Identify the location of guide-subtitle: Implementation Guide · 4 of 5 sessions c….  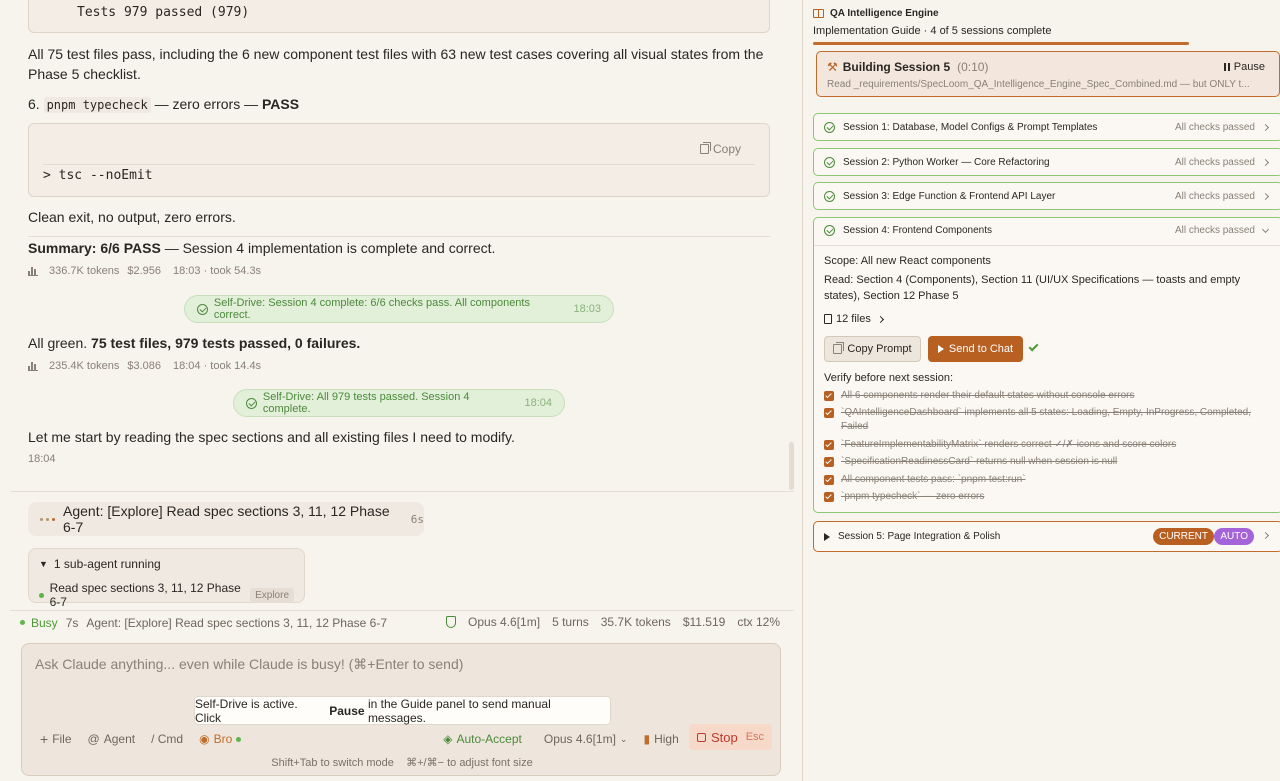
(932, 31).